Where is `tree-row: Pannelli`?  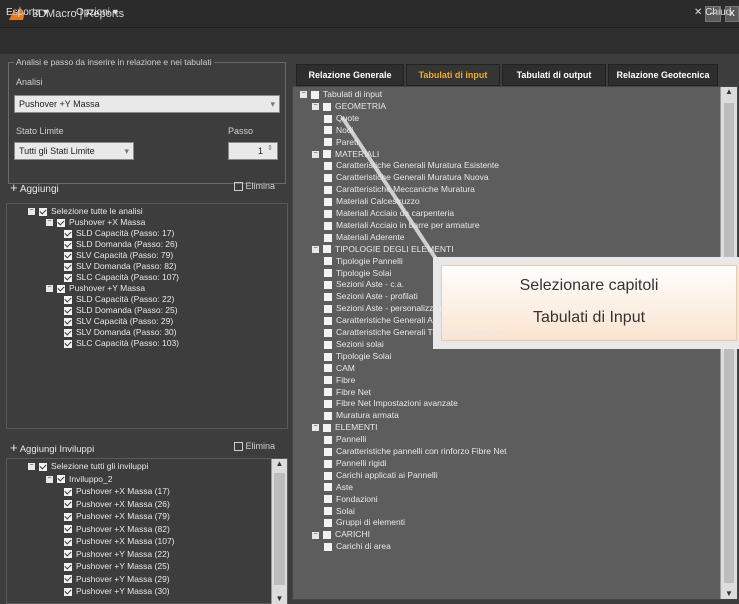 tree-row: Pannelli is located at coordinates (345, 439).